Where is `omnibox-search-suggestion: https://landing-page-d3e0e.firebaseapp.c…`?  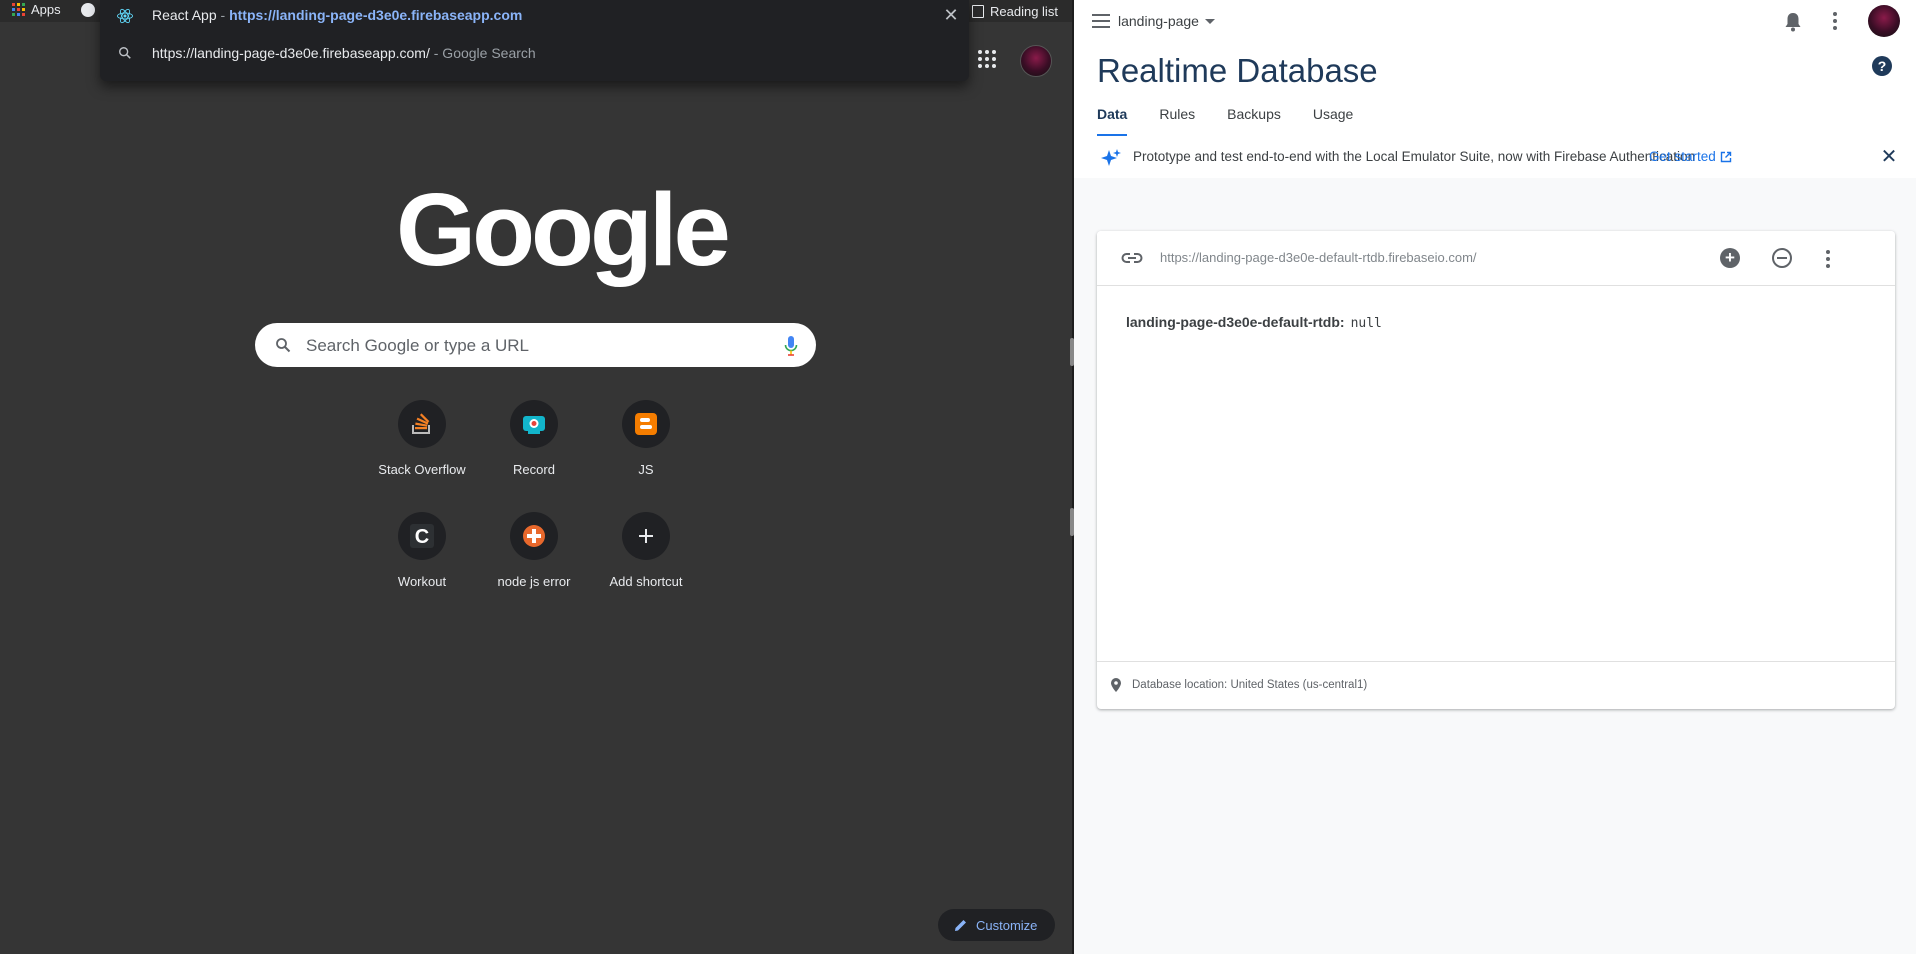 omnibox-search-suggestion: https://landing-page-d3e0e.firebaseapp.c… is located at coordinates (534, 54).